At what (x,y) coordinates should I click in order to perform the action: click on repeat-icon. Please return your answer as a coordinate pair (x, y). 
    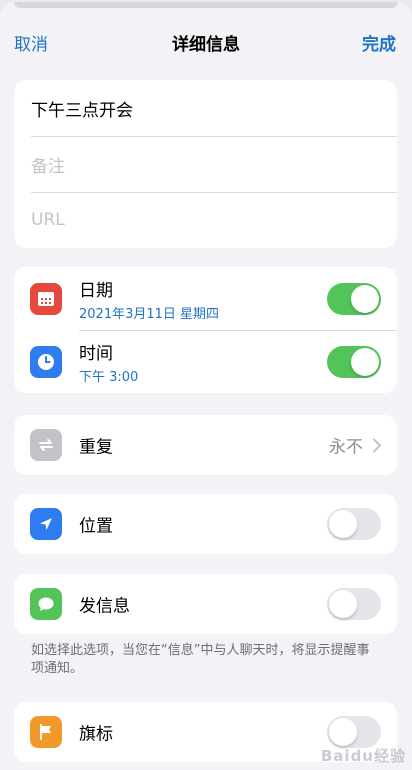
    Looking at the image, I should click on (46, 445).